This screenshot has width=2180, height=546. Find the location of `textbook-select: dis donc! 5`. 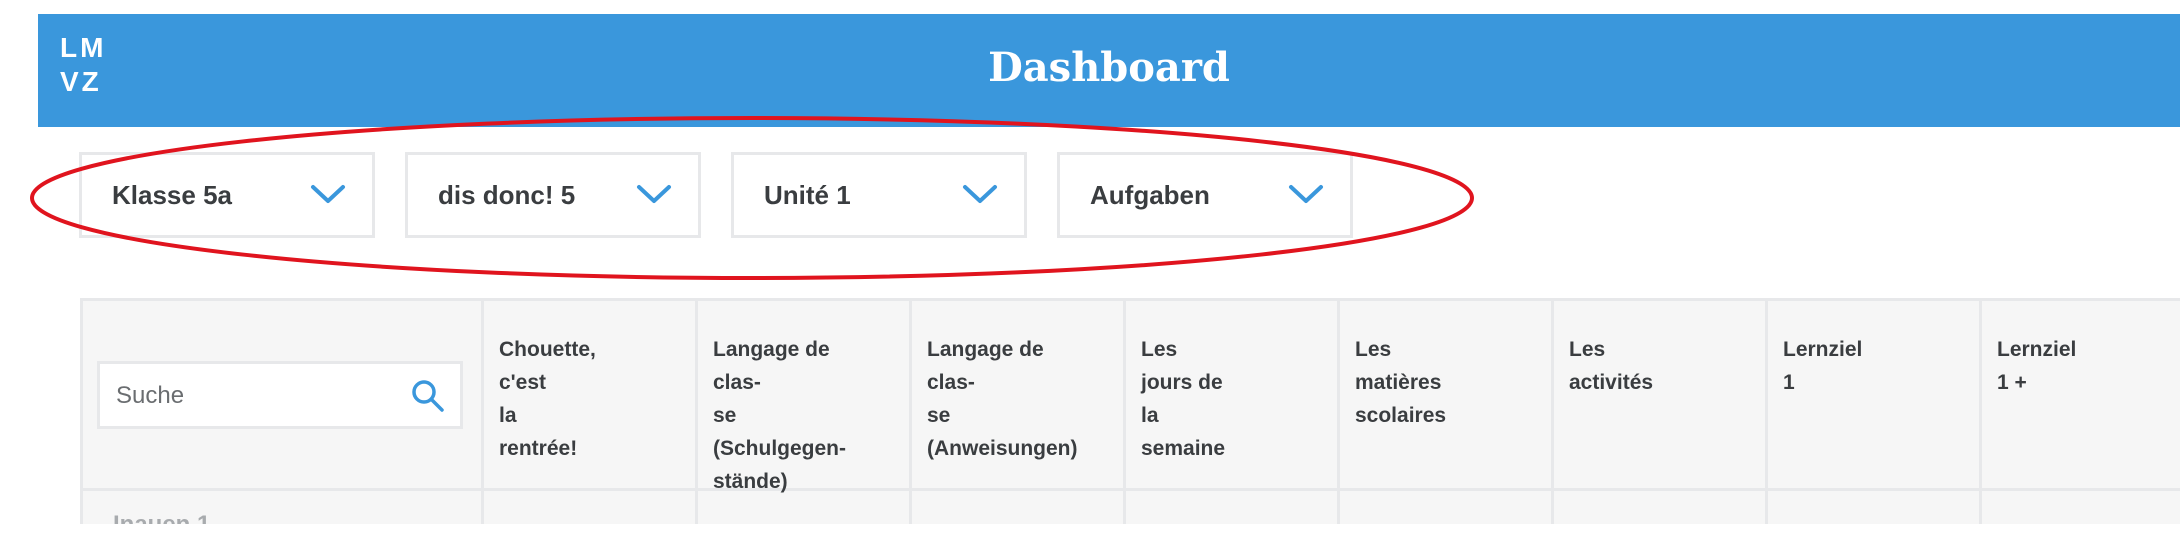

textbook-select: dis donc! 5 is located at coordinates (553, 195).